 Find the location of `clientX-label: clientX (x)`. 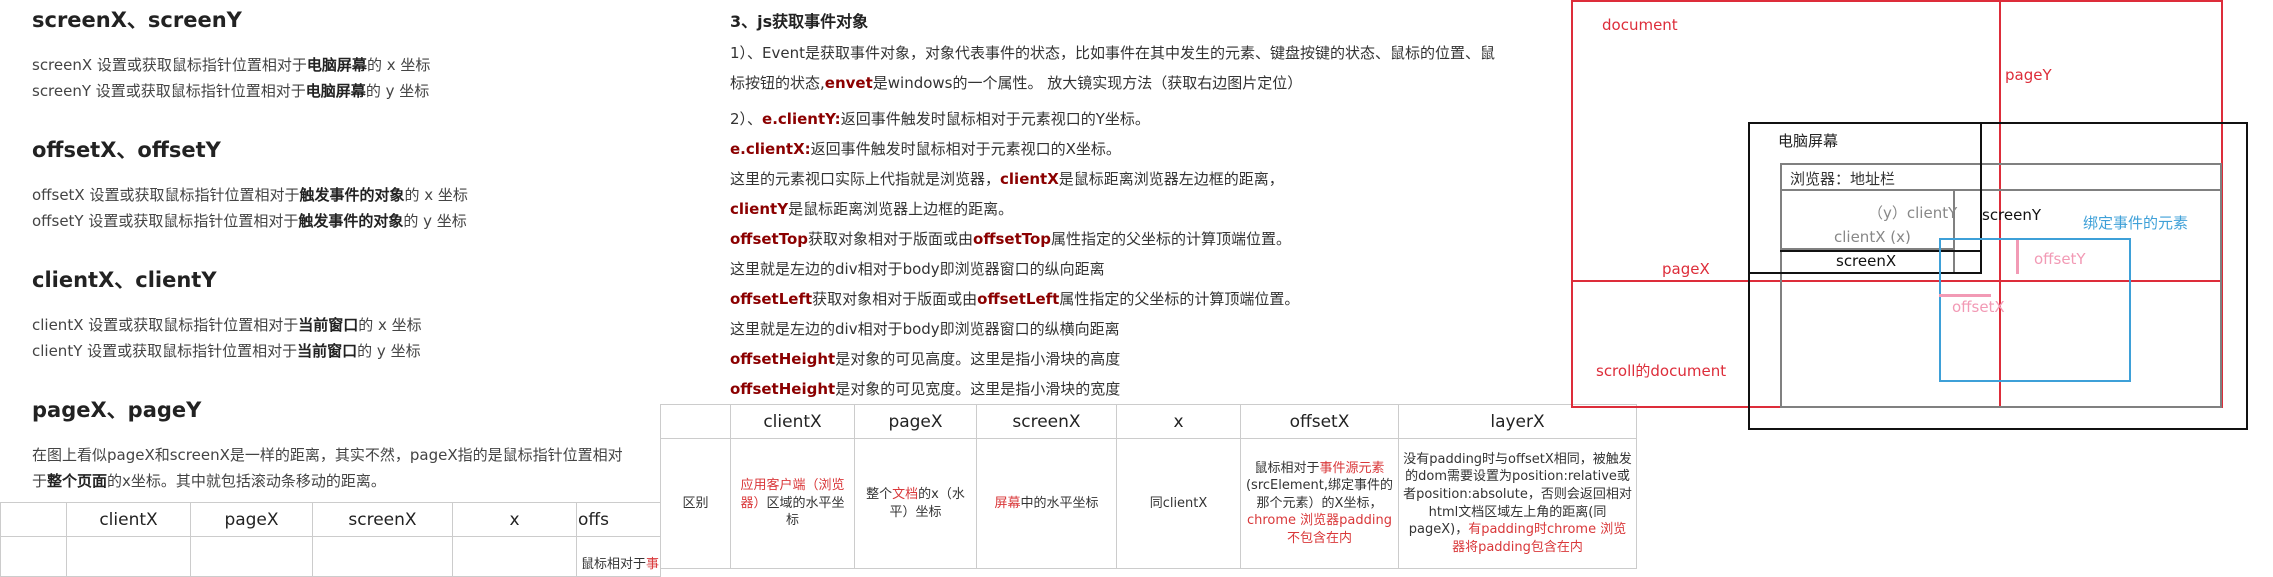

clientX-label: clientX (x) is located at coordinates (1872, 237).